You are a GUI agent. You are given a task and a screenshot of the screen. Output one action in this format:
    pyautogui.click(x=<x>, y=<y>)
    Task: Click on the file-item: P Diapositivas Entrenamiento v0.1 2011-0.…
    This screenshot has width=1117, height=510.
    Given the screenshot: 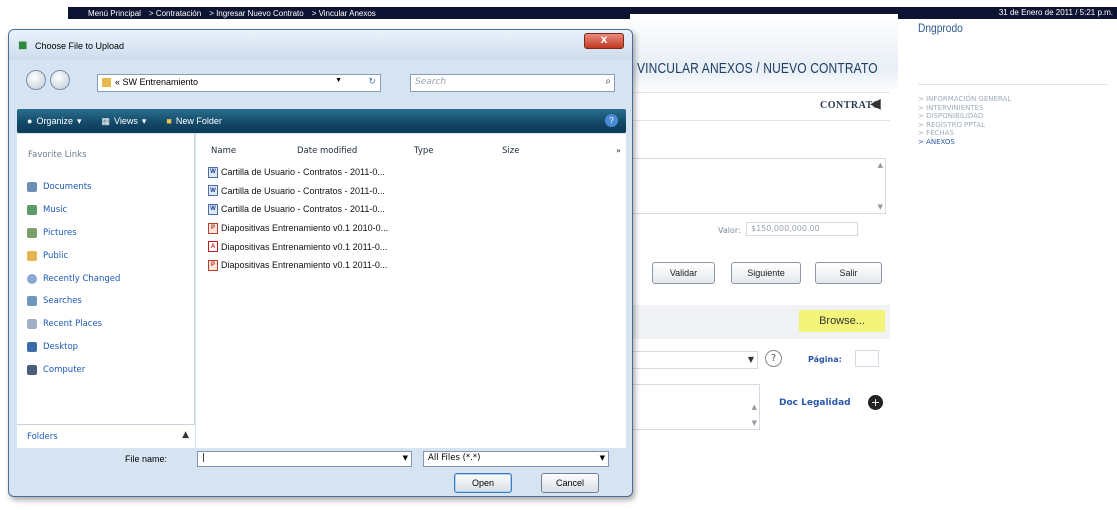 What is the action you would take?
    pyautogui.click(x=298, y=265)
    